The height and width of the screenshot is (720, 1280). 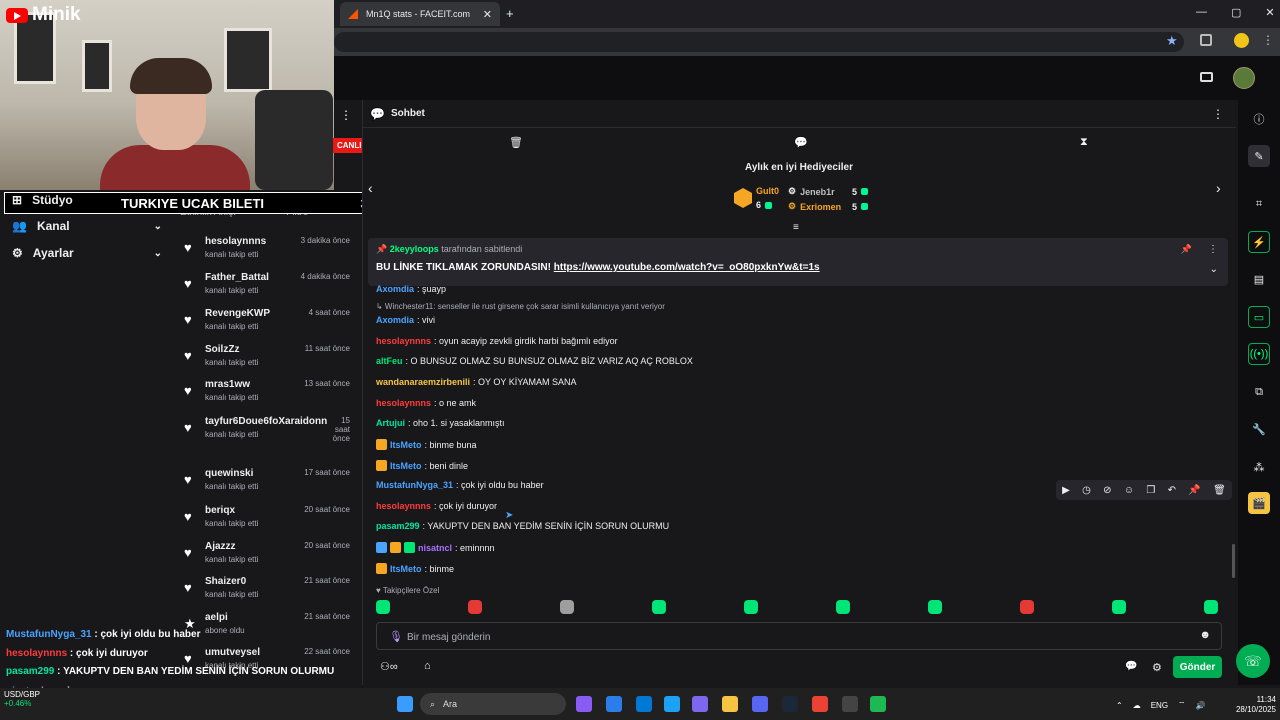 I want to click on clock: 11:34 28/10/2025, so click(x=1256, y=705).